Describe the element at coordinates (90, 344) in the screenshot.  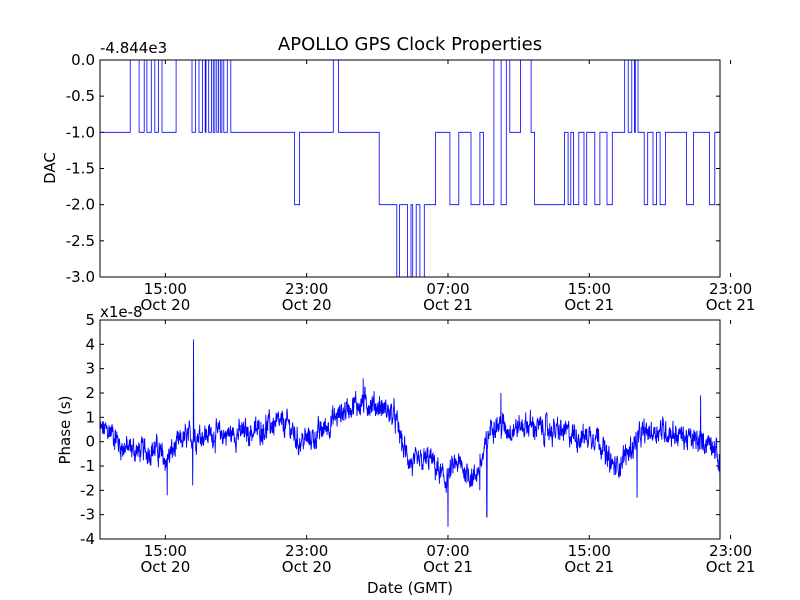
I see `phase-ytick-label: 4` at that location.